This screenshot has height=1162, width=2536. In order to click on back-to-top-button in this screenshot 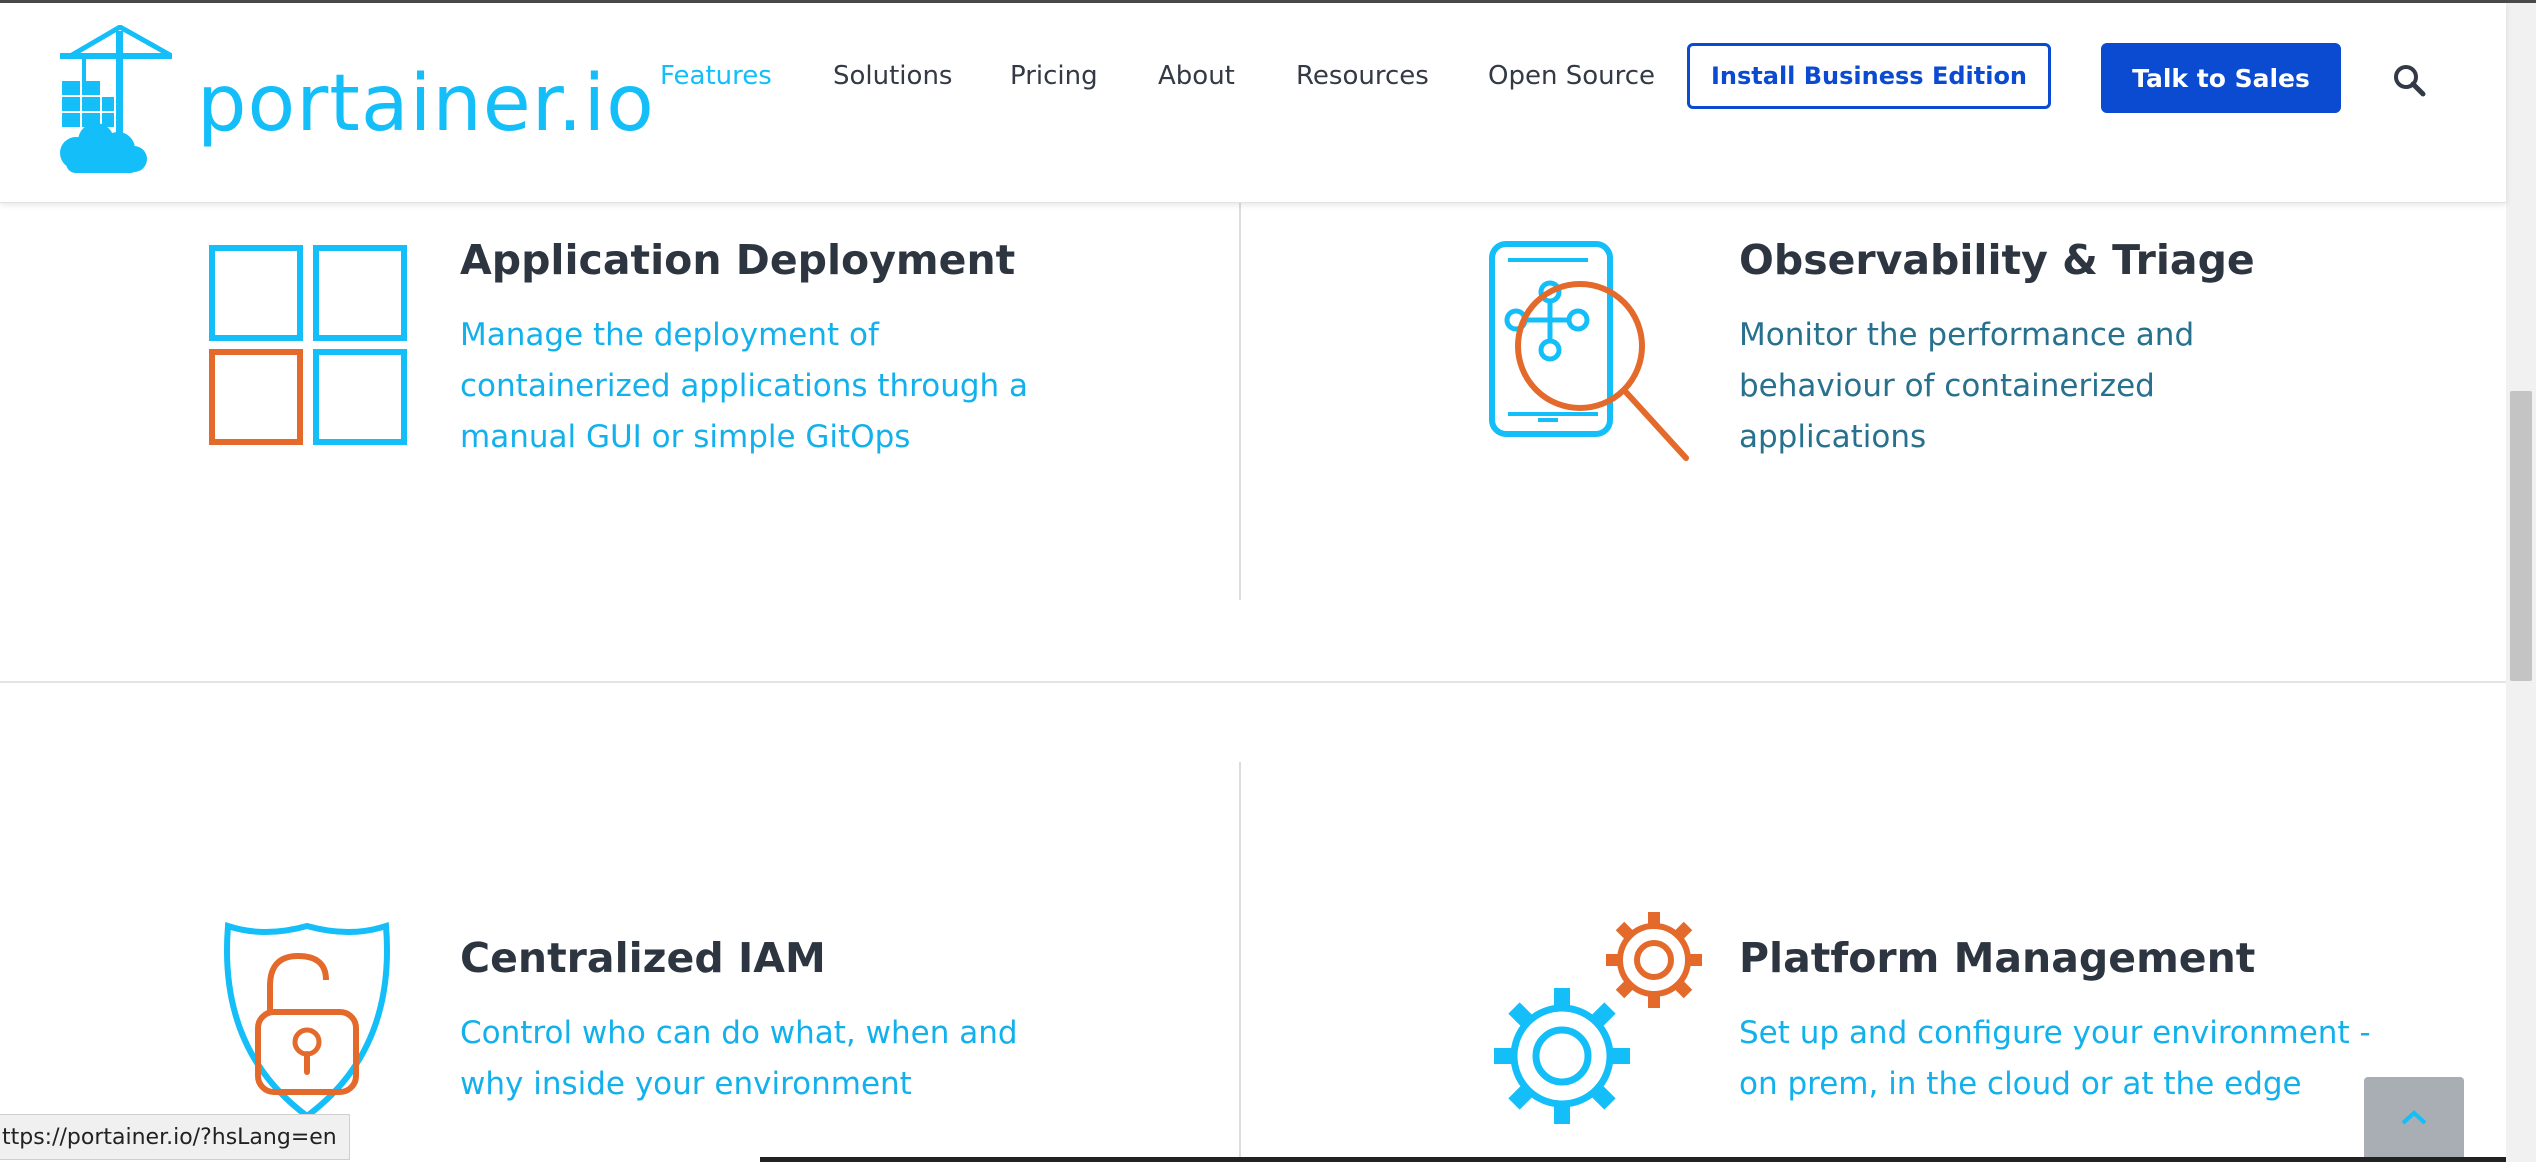, I will do `click(2414, 1119)`.